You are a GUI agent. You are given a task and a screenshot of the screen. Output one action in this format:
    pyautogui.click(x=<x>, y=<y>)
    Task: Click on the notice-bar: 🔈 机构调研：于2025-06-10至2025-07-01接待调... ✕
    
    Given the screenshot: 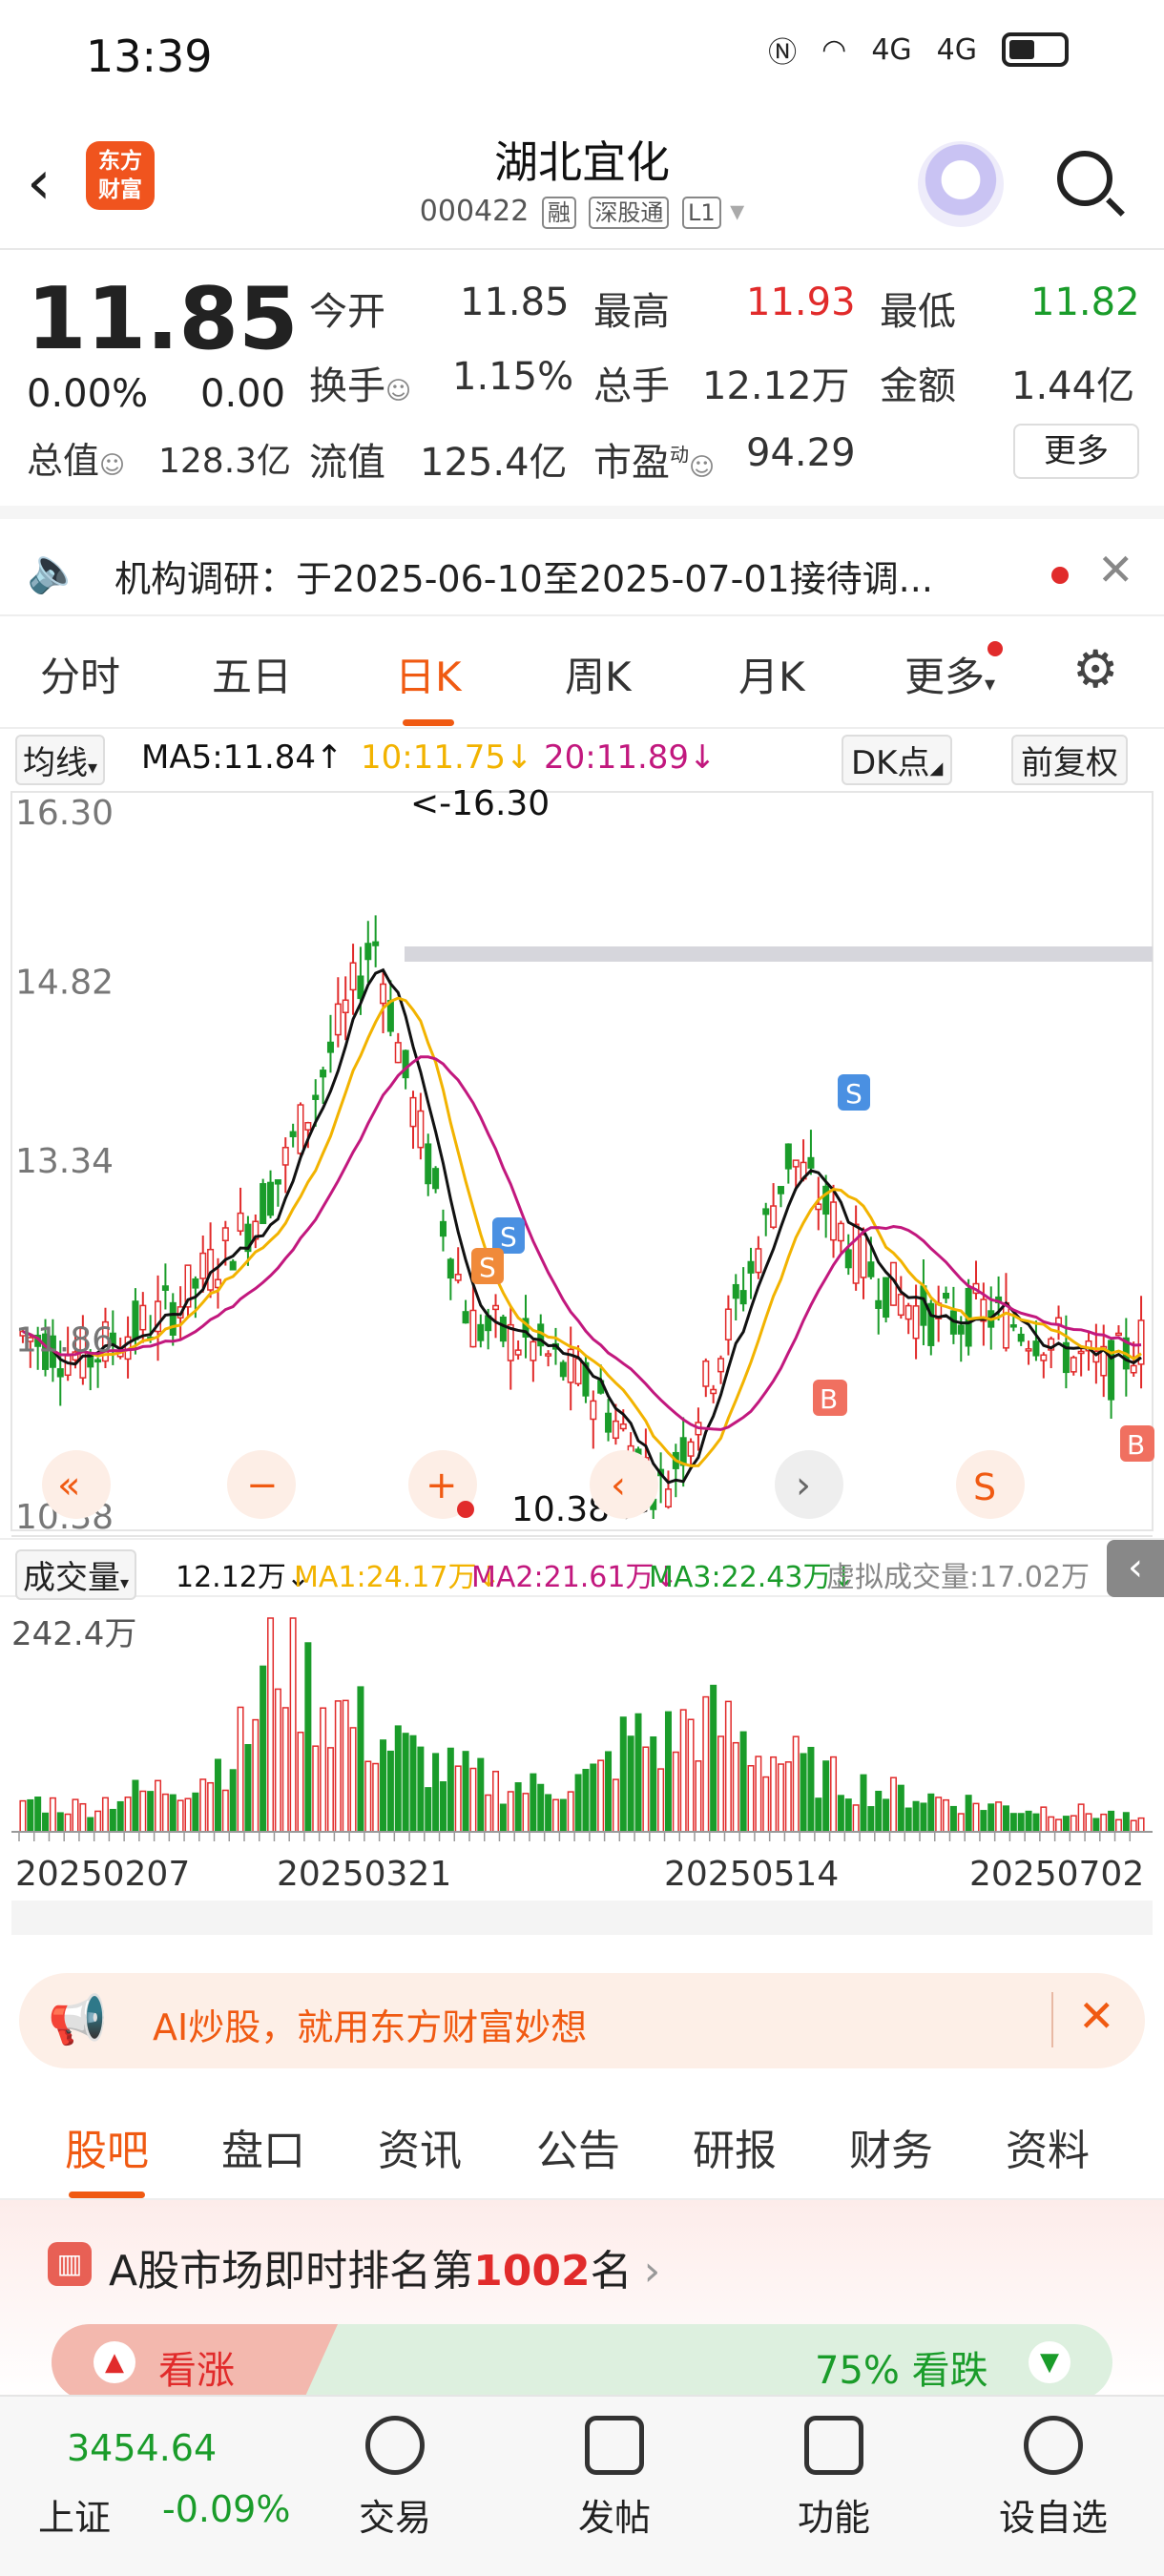 What is the action you would take?
    pyautogui.click(x=582, y=561)
    